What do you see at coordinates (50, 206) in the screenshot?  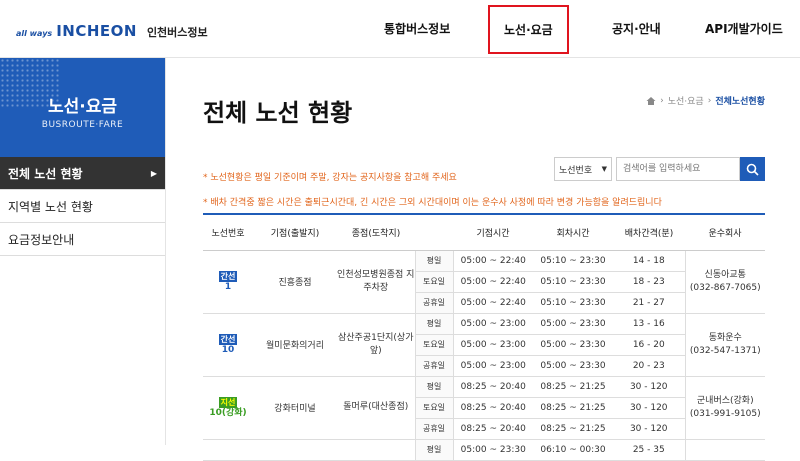 I see `sidebar-item-label: 지역별 노선 현황` at bounding box center [50, 206].